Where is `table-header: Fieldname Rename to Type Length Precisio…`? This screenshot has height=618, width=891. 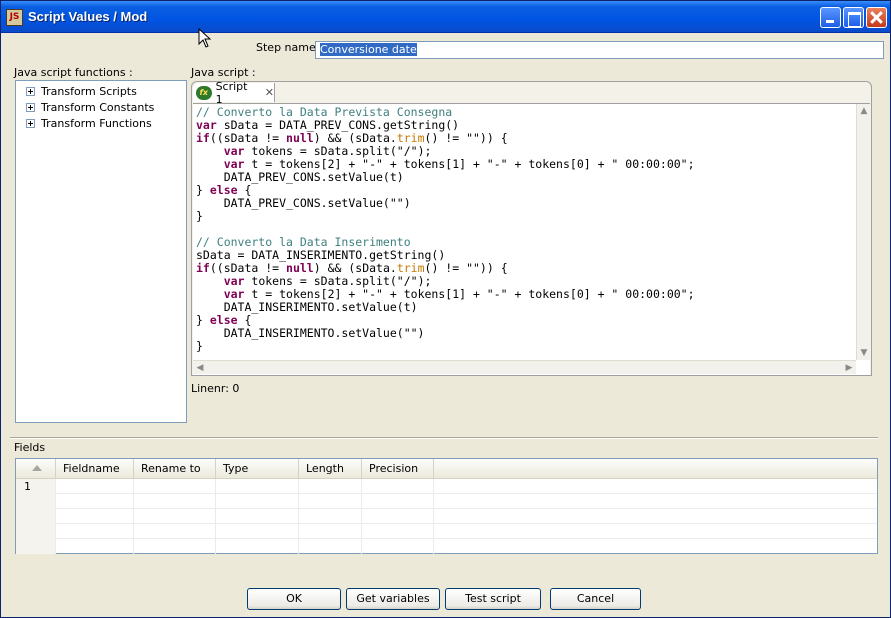
table-header: Fieldname Rename to Type Length Precisio… is located at coordinates (446, 469).